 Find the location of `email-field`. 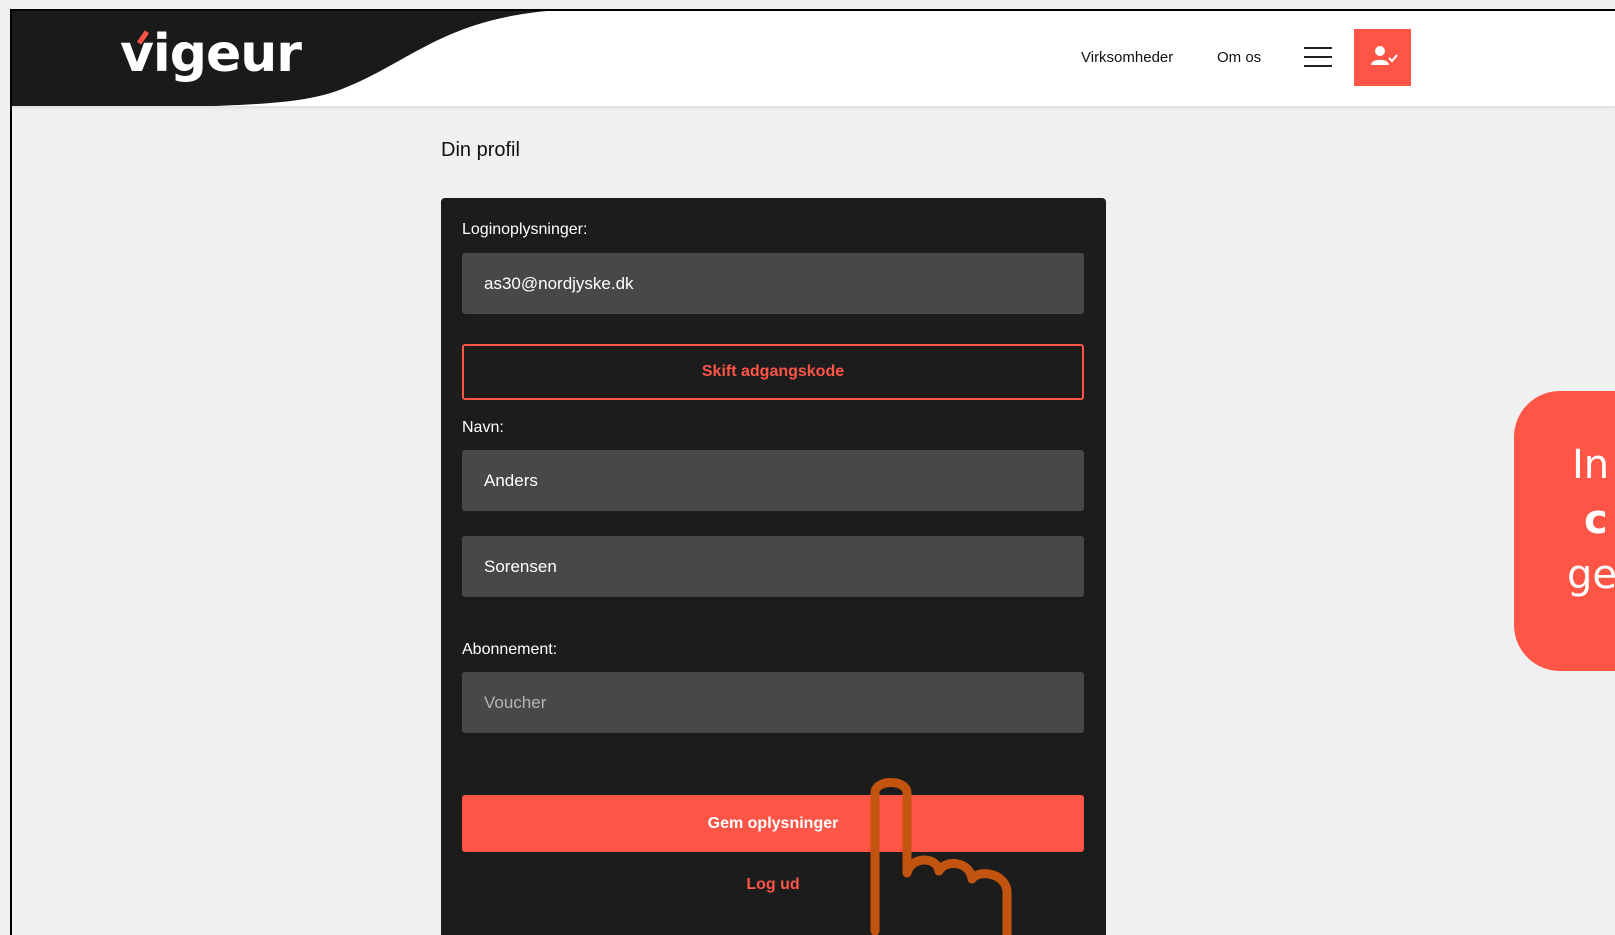

email-field is located at coordinates (773, 283).